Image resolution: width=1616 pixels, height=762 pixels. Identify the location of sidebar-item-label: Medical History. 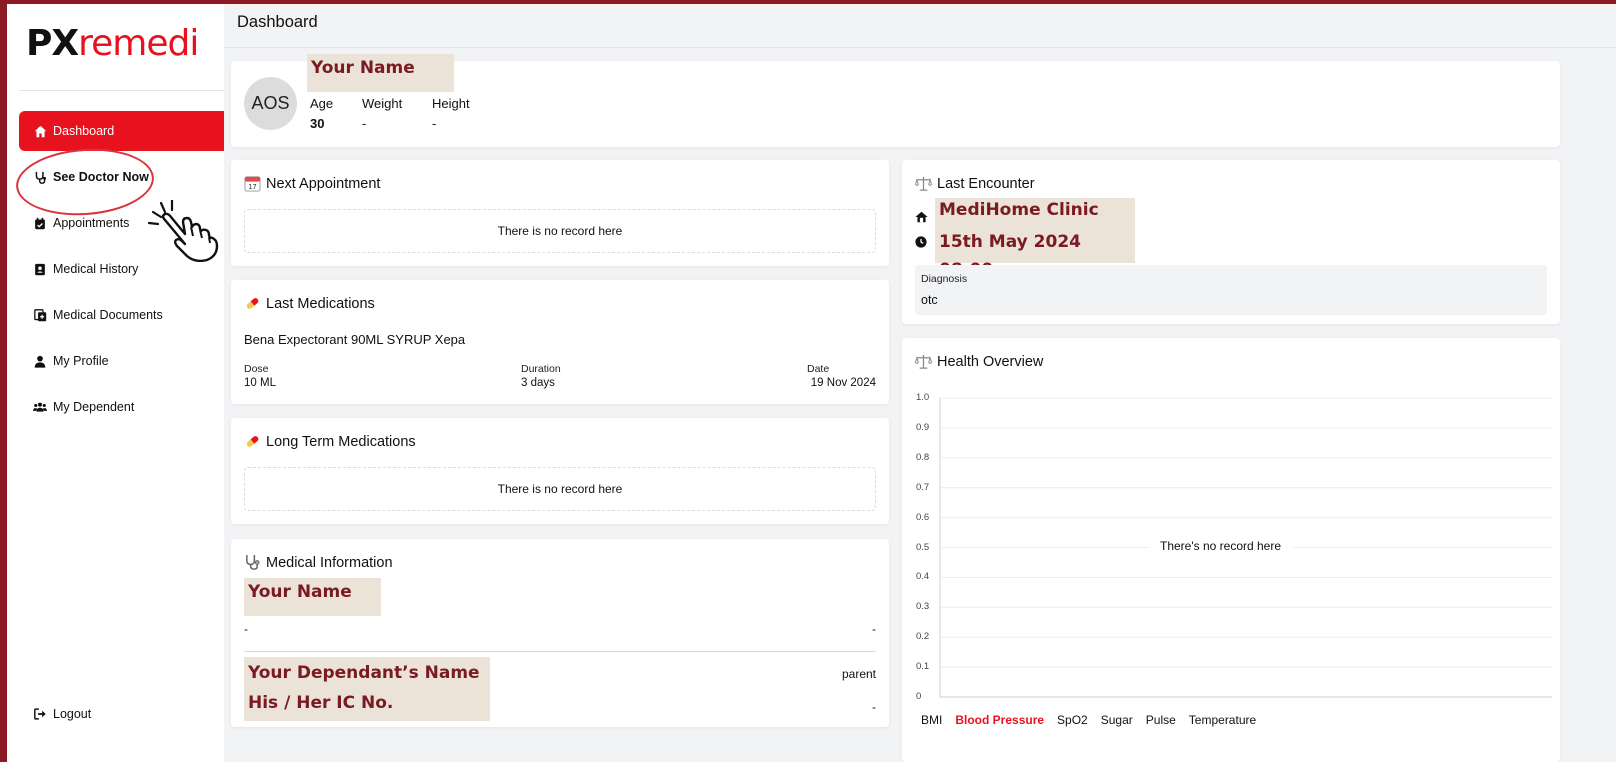
(96, 269).